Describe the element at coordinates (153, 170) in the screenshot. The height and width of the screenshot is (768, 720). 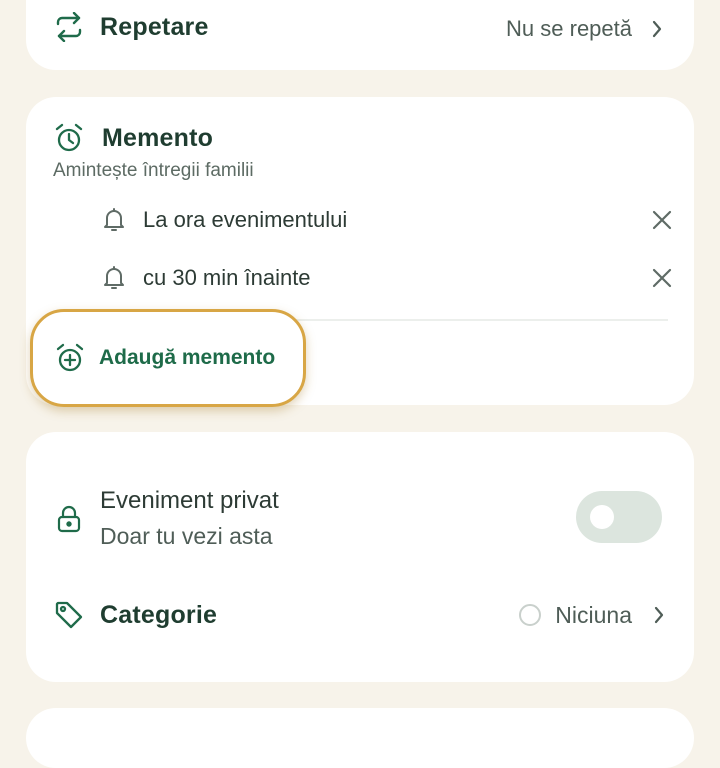
I see `reminder-subtitle: Amintește întregii familii` at that location.